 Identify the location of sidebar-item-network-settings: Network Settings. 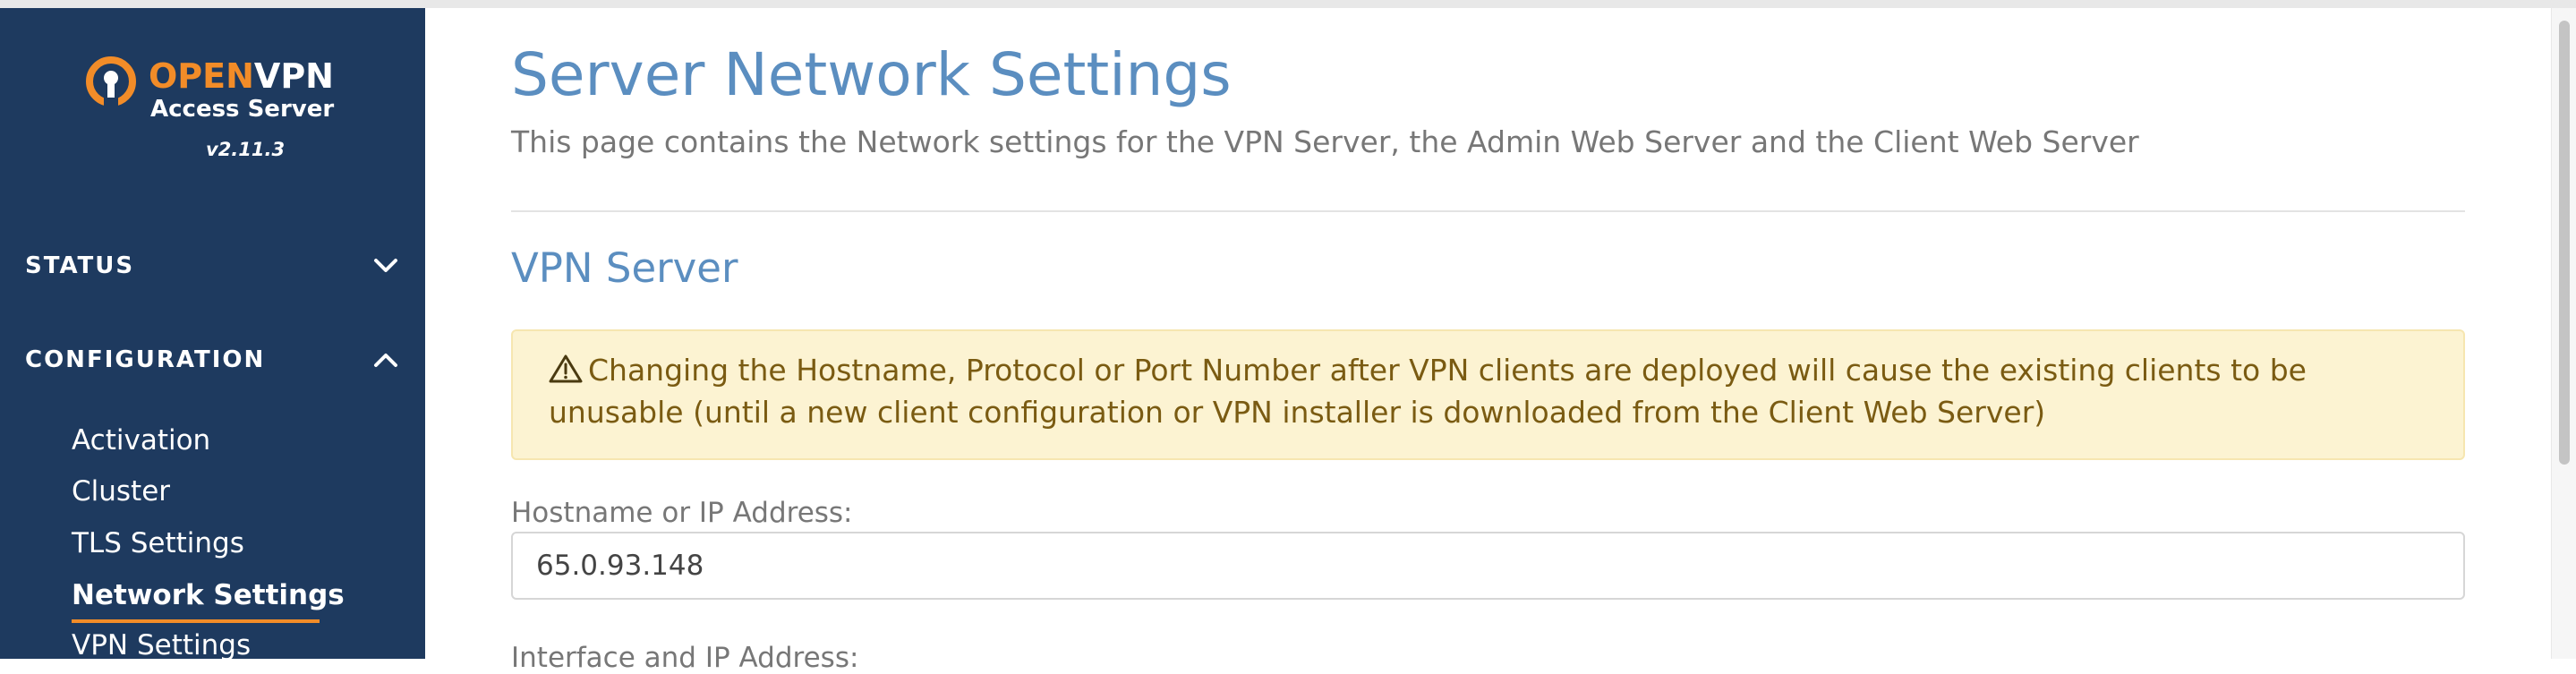
(208, 595).